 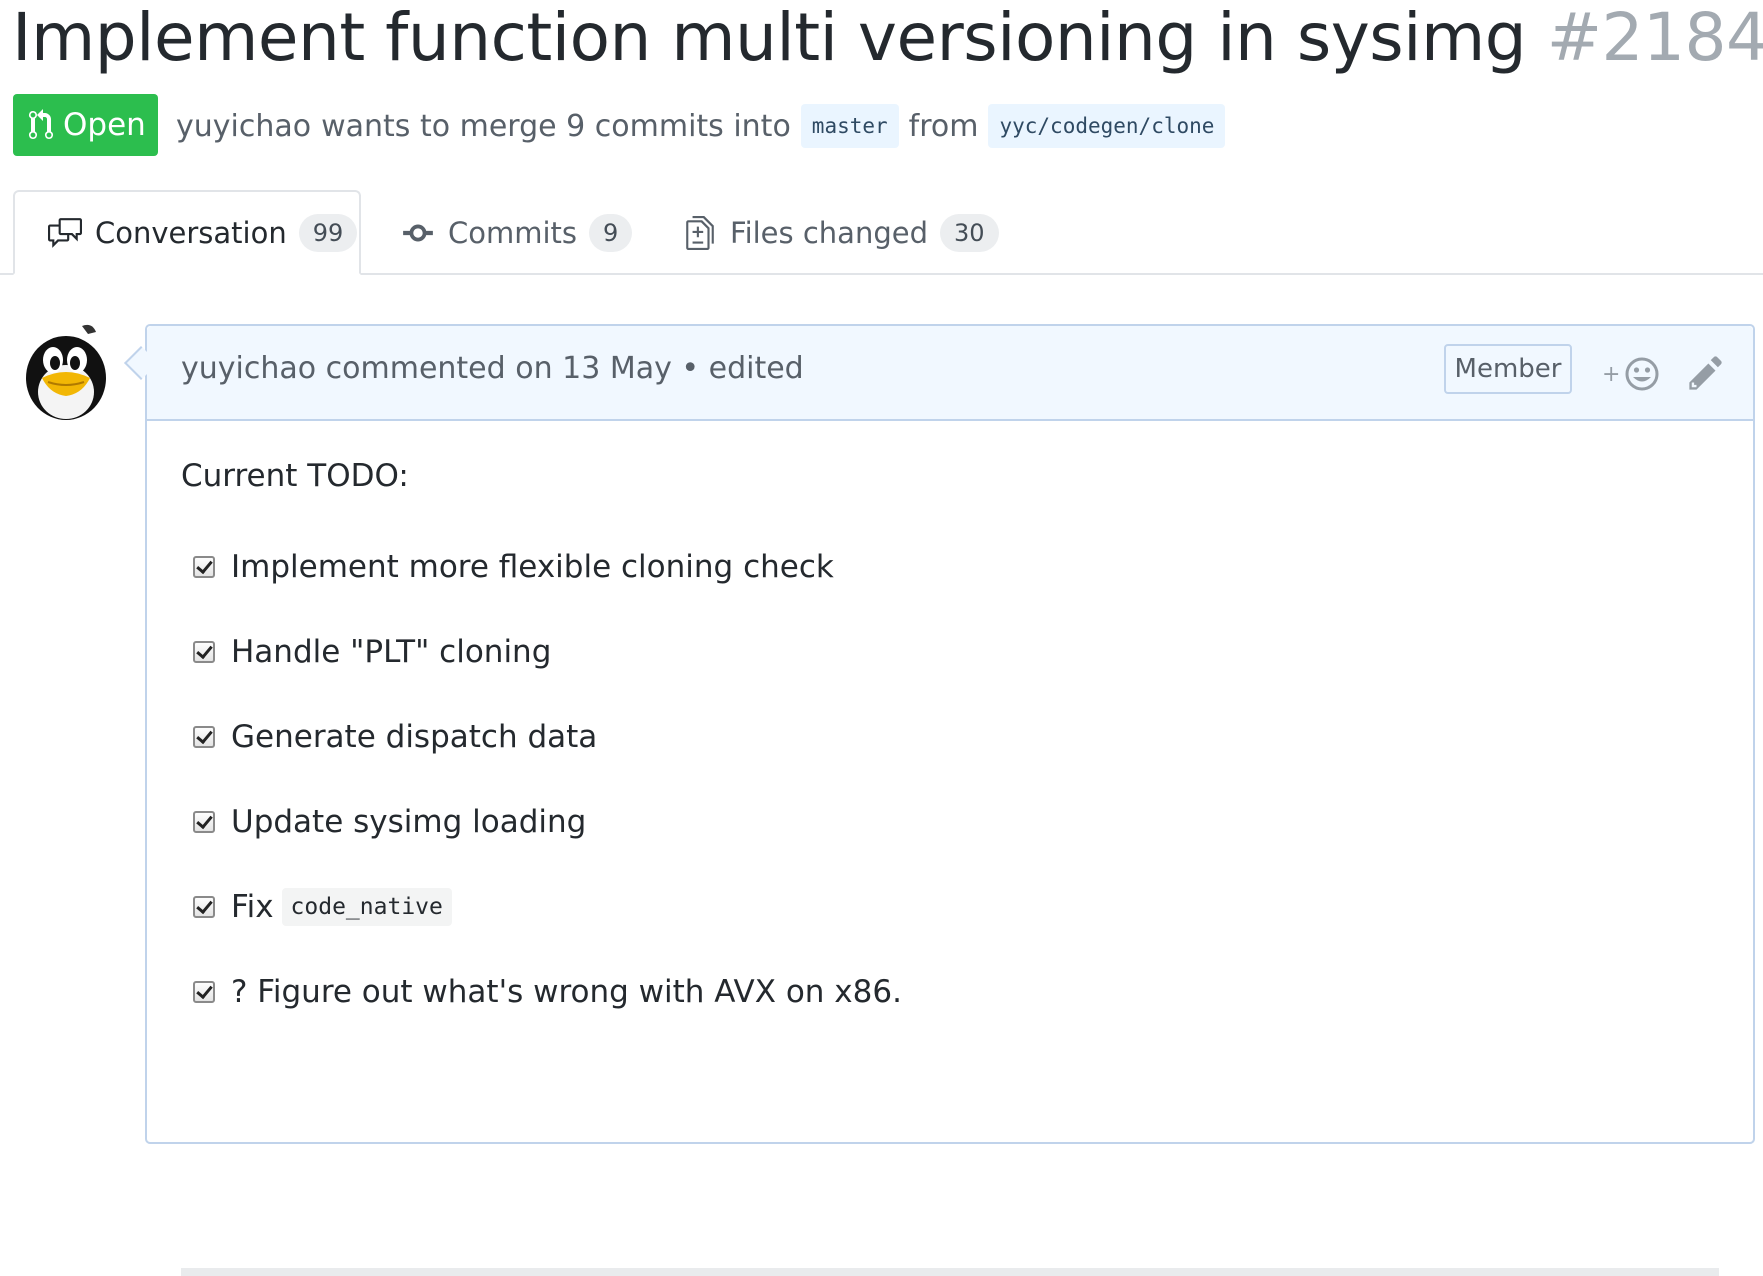 I want to click on inline-code: code_native, so click(x=366, y=906).